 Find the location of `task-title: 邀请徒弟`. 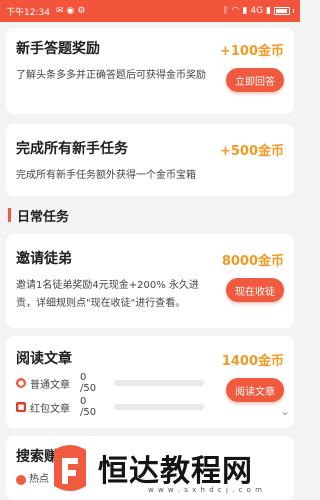

task-title: 邀请徒弟 is located at coordinates (44, 259).